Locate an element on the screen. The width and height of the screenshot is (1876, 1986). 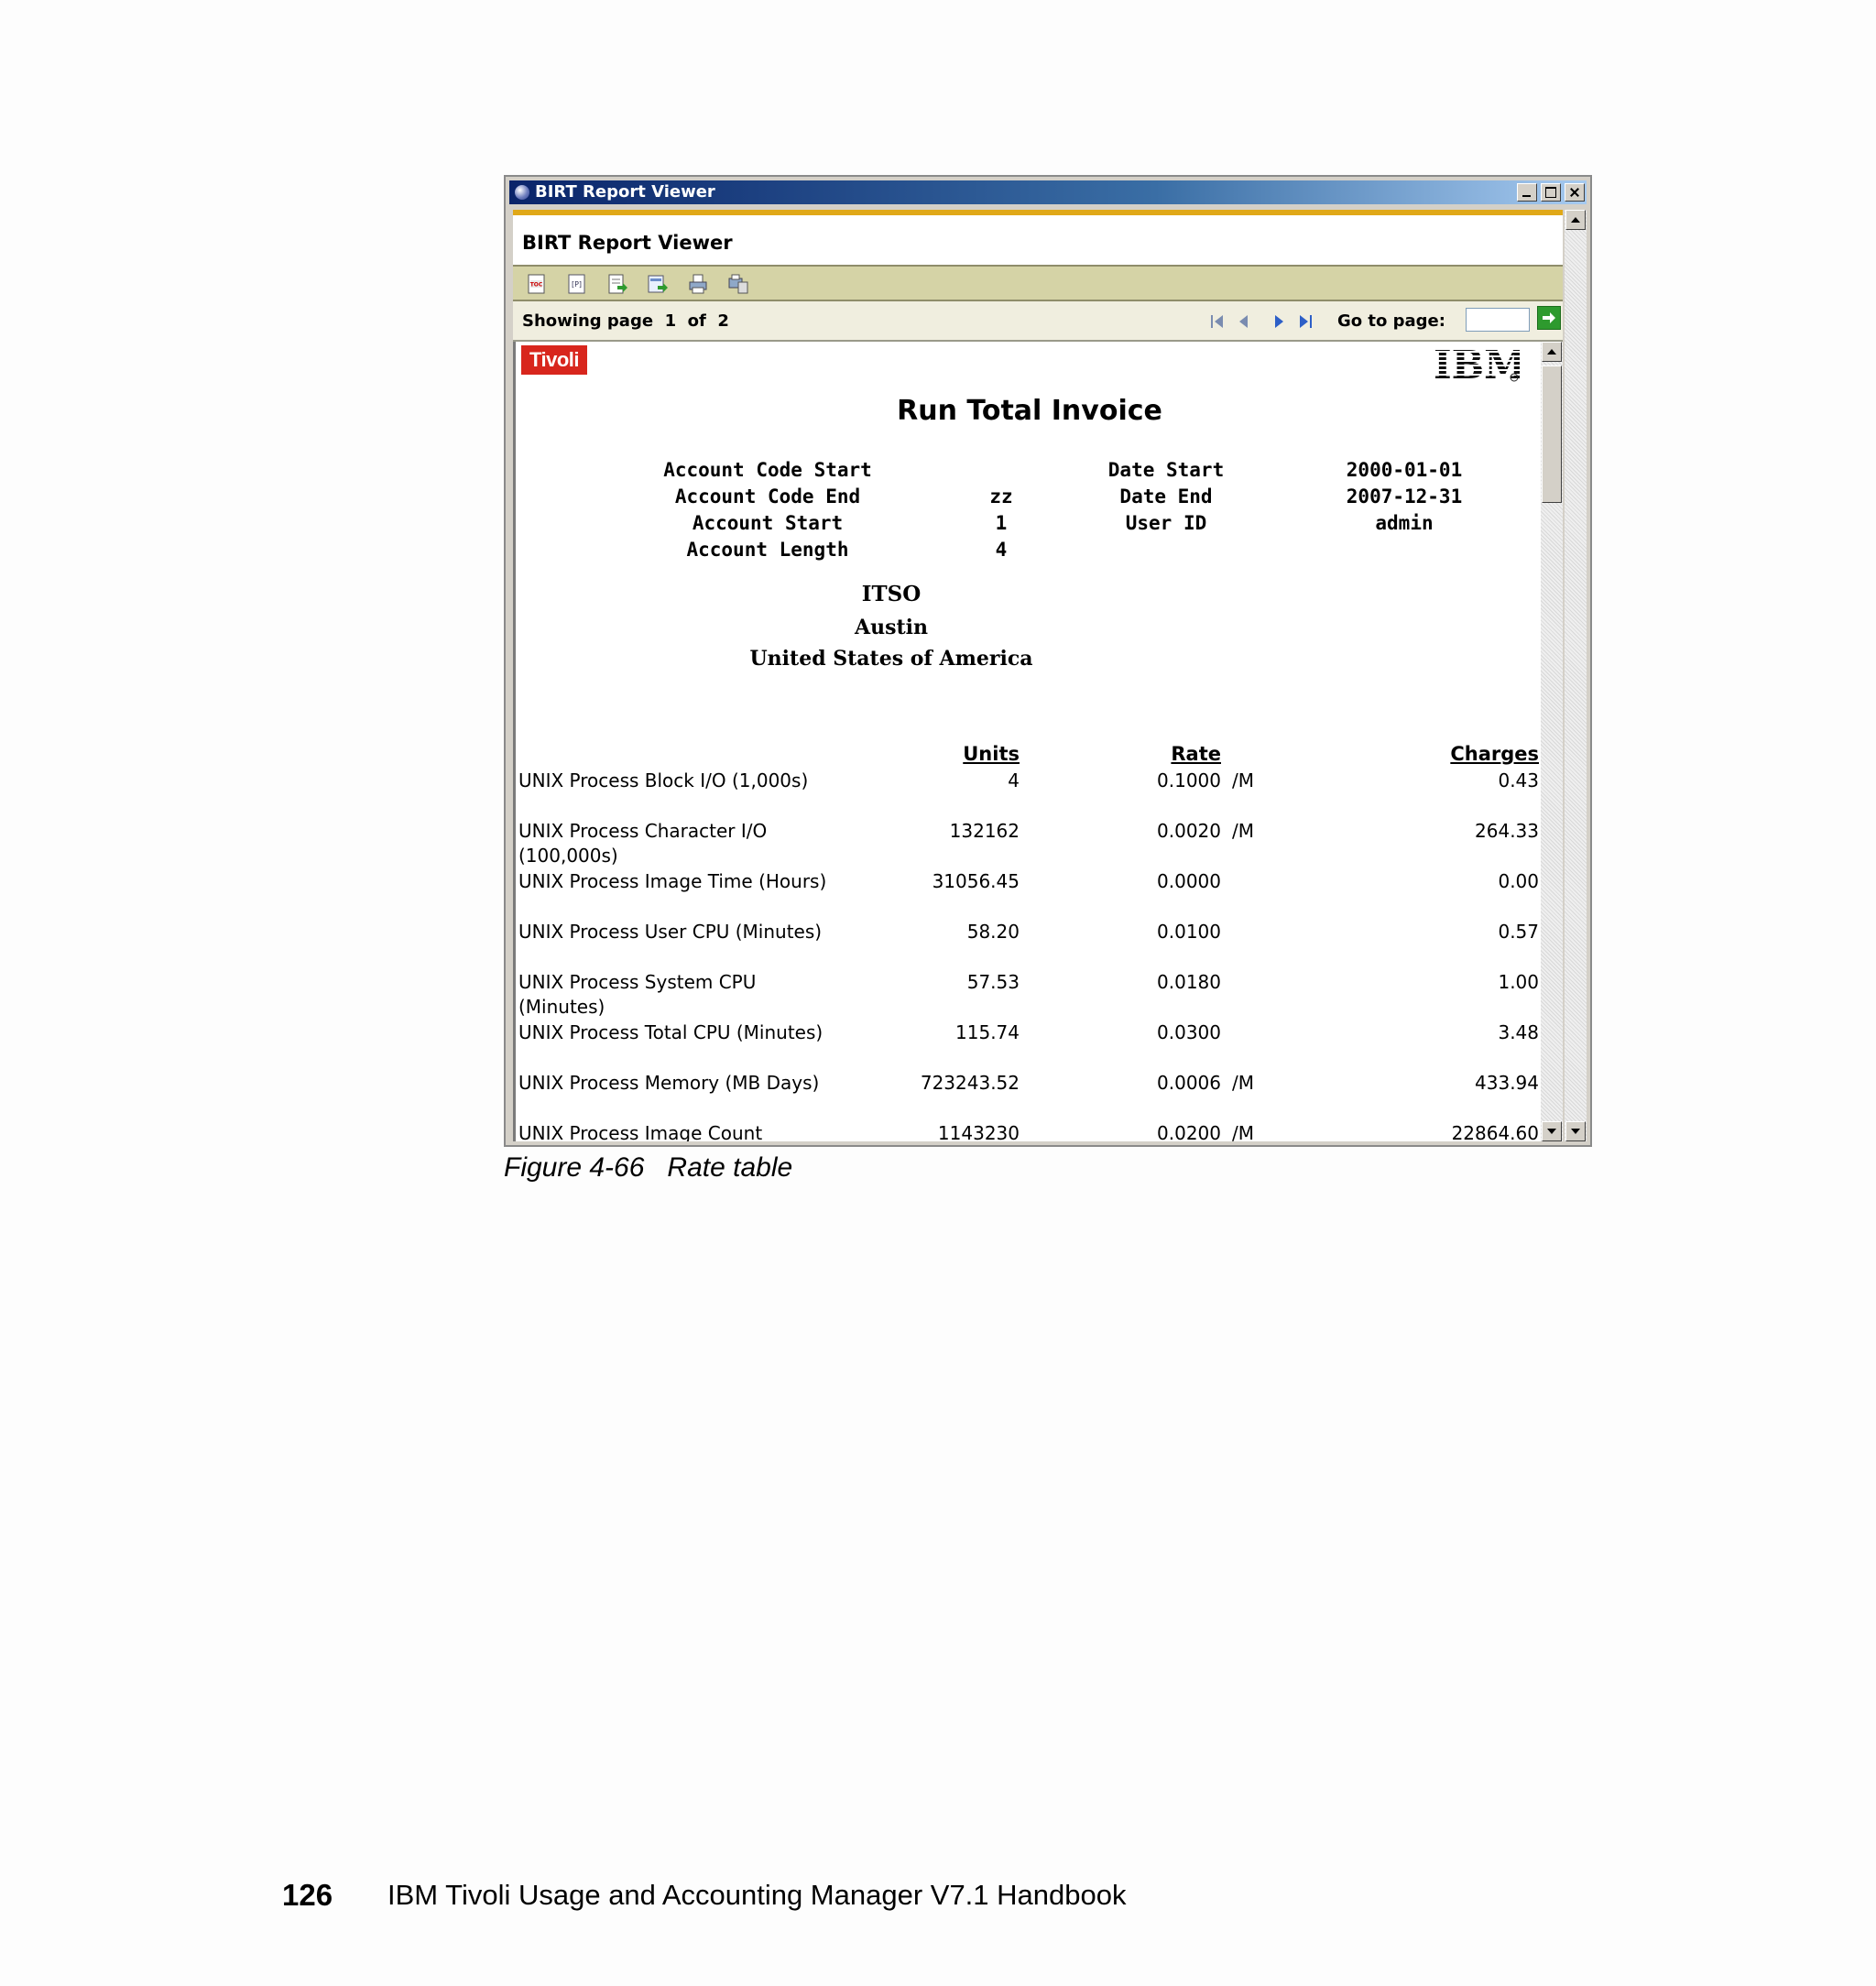
print-icon is located at coordinates (698, 284).